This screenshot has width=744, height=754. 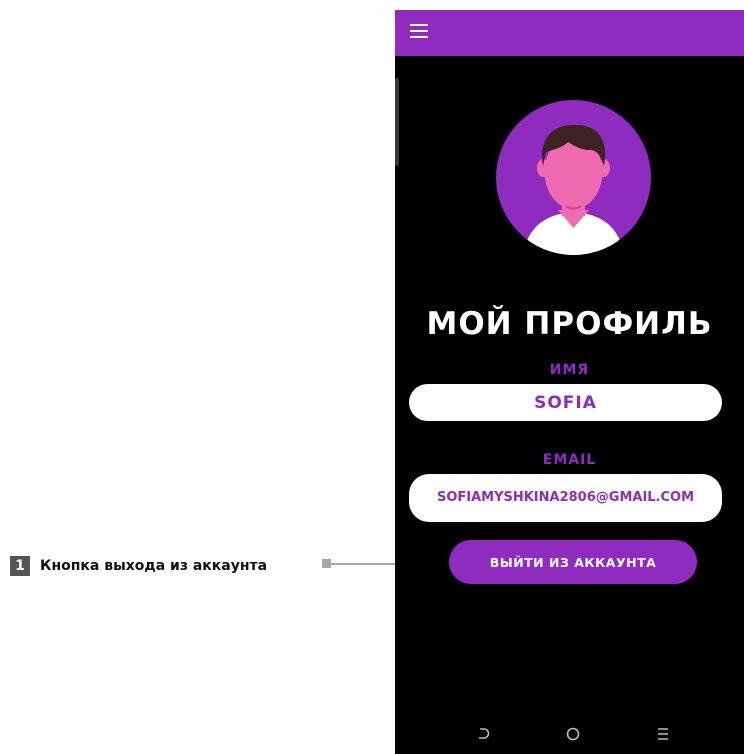 I want to click on email-label: EMAIL, so click(x=569, y=460).